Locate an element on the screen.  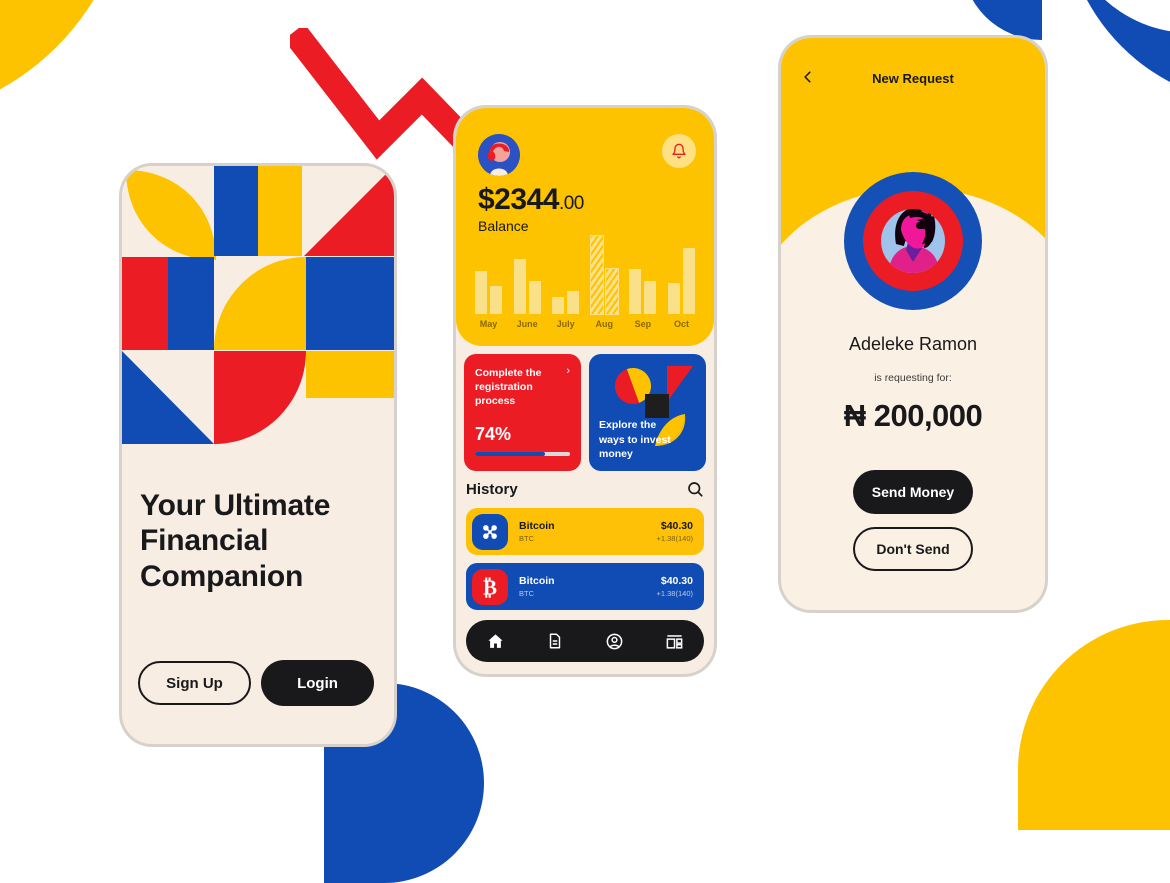
history-row-0-change: +1.38(140) is located at coordinates (675, 538).